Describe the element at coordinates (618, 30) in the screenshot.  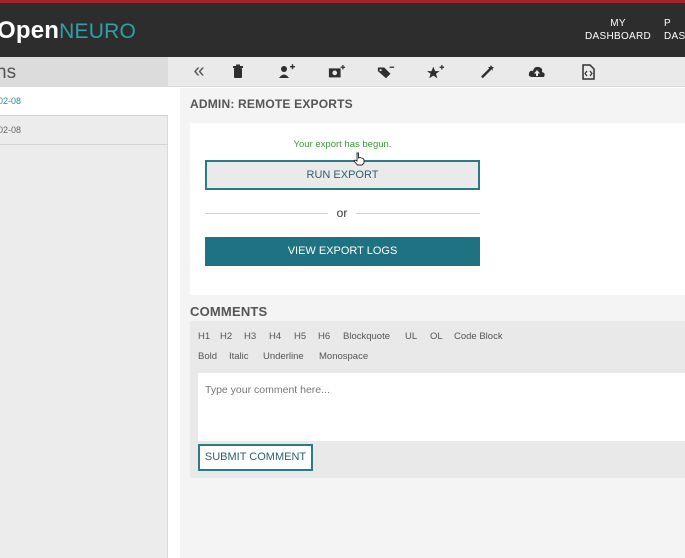
I see `nav-my-dashboard: MY DASHBOARD` at that location.